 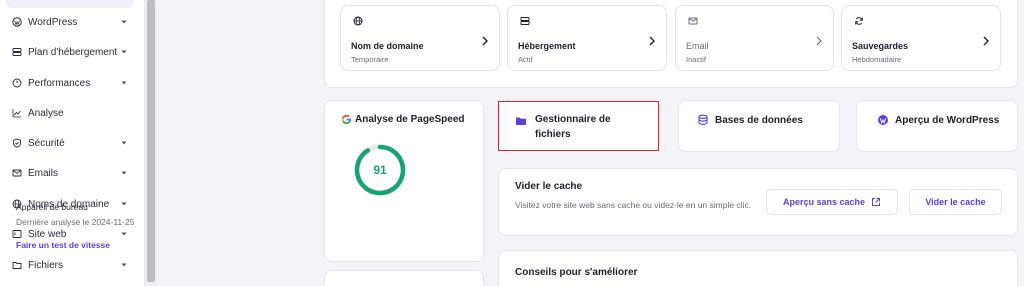 I want to click on sidebar-item-label: Performances, so click(x=59, y=83).